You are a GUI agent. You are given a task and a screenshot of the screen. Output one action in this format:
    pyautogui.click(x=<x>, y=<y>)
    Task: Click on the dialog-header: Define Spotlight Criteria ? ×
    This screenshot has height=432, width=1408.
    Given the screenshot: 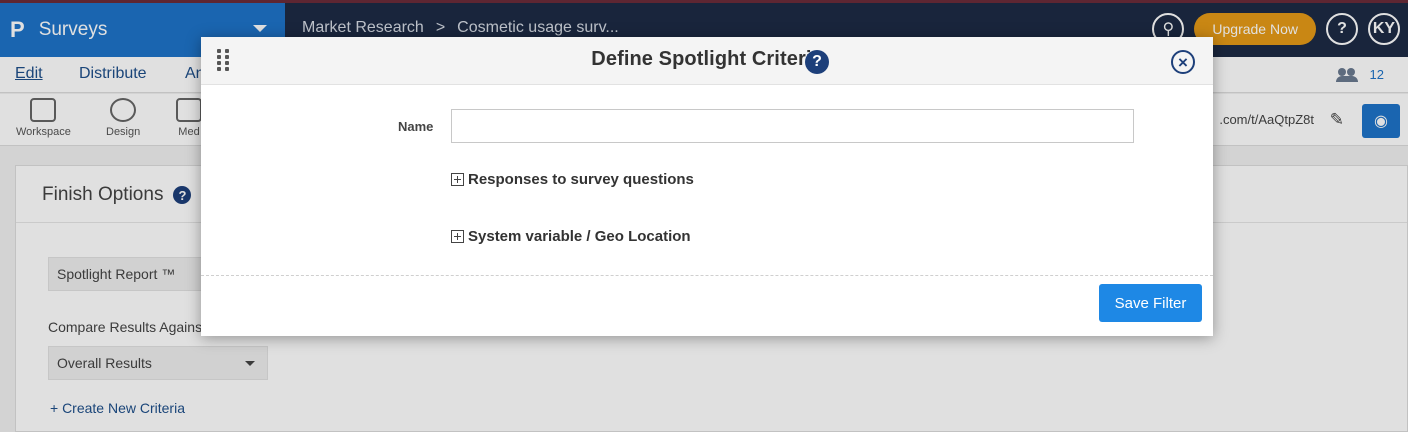 What is the action you would take?
    pyautogui.click(x=707, y=61)
    